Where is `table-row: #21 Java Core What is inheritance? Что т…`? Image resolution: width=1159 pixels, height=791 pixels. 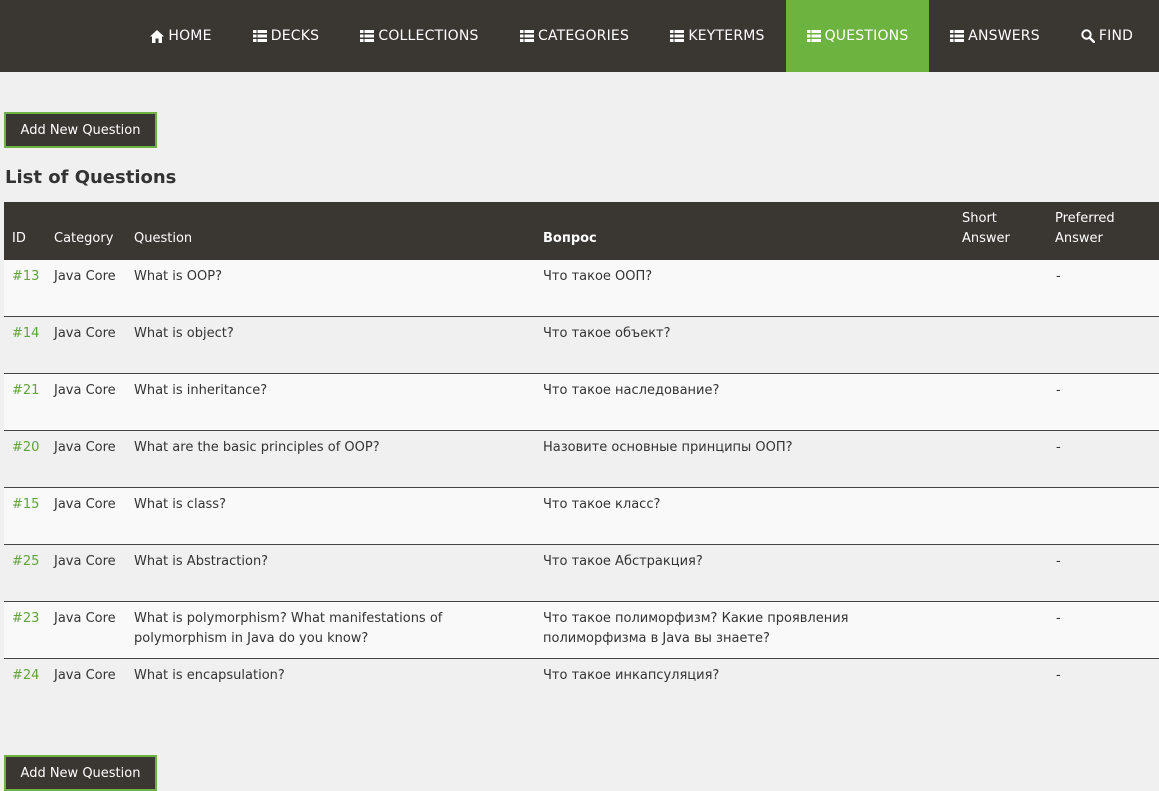 table-row: #21 Java Core What is inheritance? Что т… is located at coordinates (581, 402).